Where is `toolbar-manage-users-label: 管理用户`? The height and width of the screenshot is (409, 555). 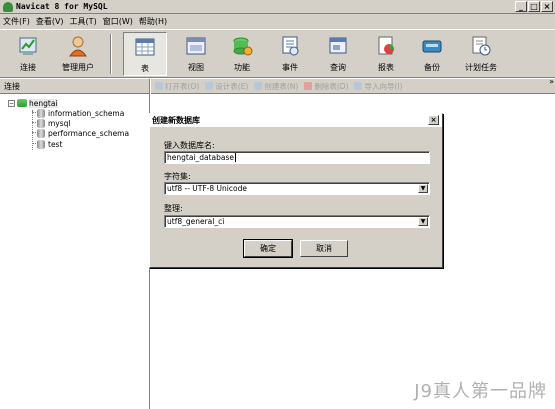 toolbar-manage-users-label: 管理用户 is located at coordinates (78, 67).